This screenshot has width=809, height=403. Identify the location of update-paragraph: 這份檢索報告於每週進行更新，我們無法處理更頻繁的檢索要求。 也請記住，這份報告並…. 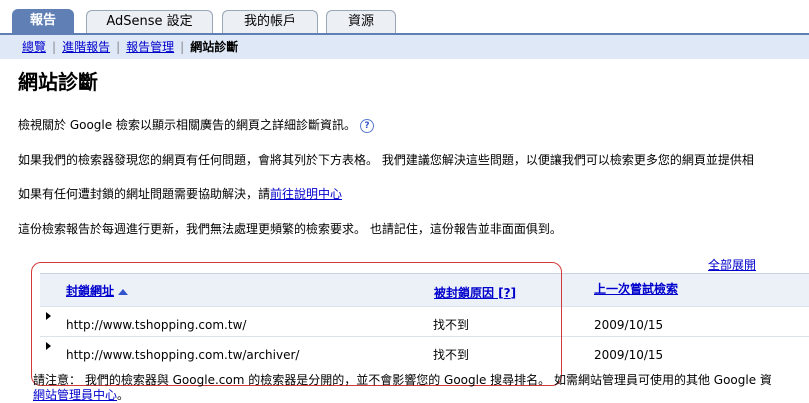
(290, 229).